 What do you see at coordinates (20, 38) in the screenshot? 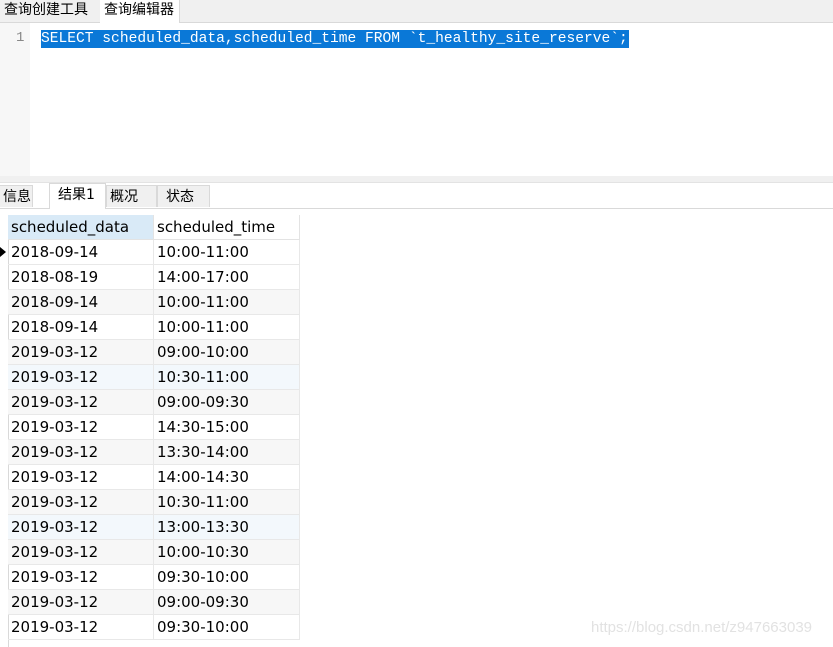
I see `line-number: 1` at bounding box center [20, 38].